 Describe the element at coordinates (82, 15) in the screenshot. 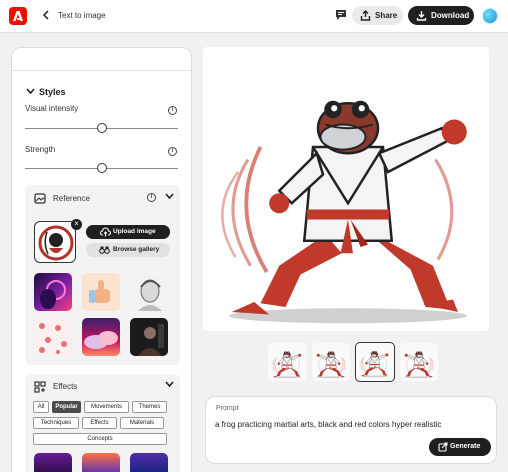

I see `page-title: Text to image` at that location.